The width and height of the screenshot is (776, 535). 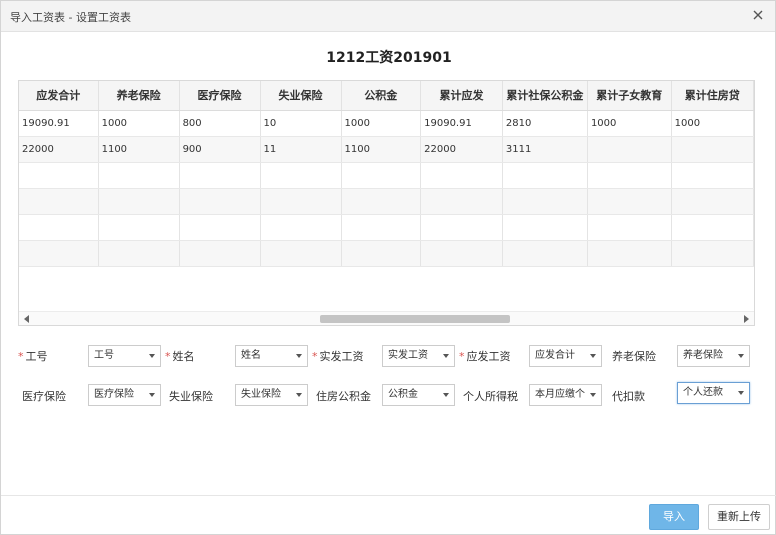 I want to click on scrollbar-thumb, so click(x=415, y=319).